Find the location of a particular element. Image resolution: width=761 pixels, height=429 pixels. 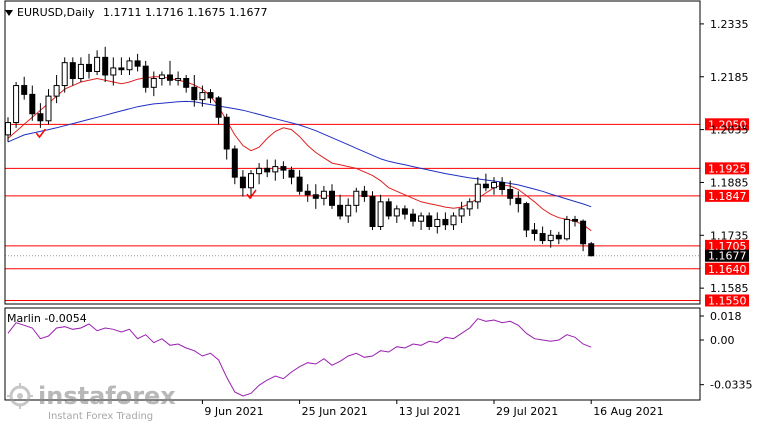

level-label: 1.1925 is located at coordinates (727, 168).